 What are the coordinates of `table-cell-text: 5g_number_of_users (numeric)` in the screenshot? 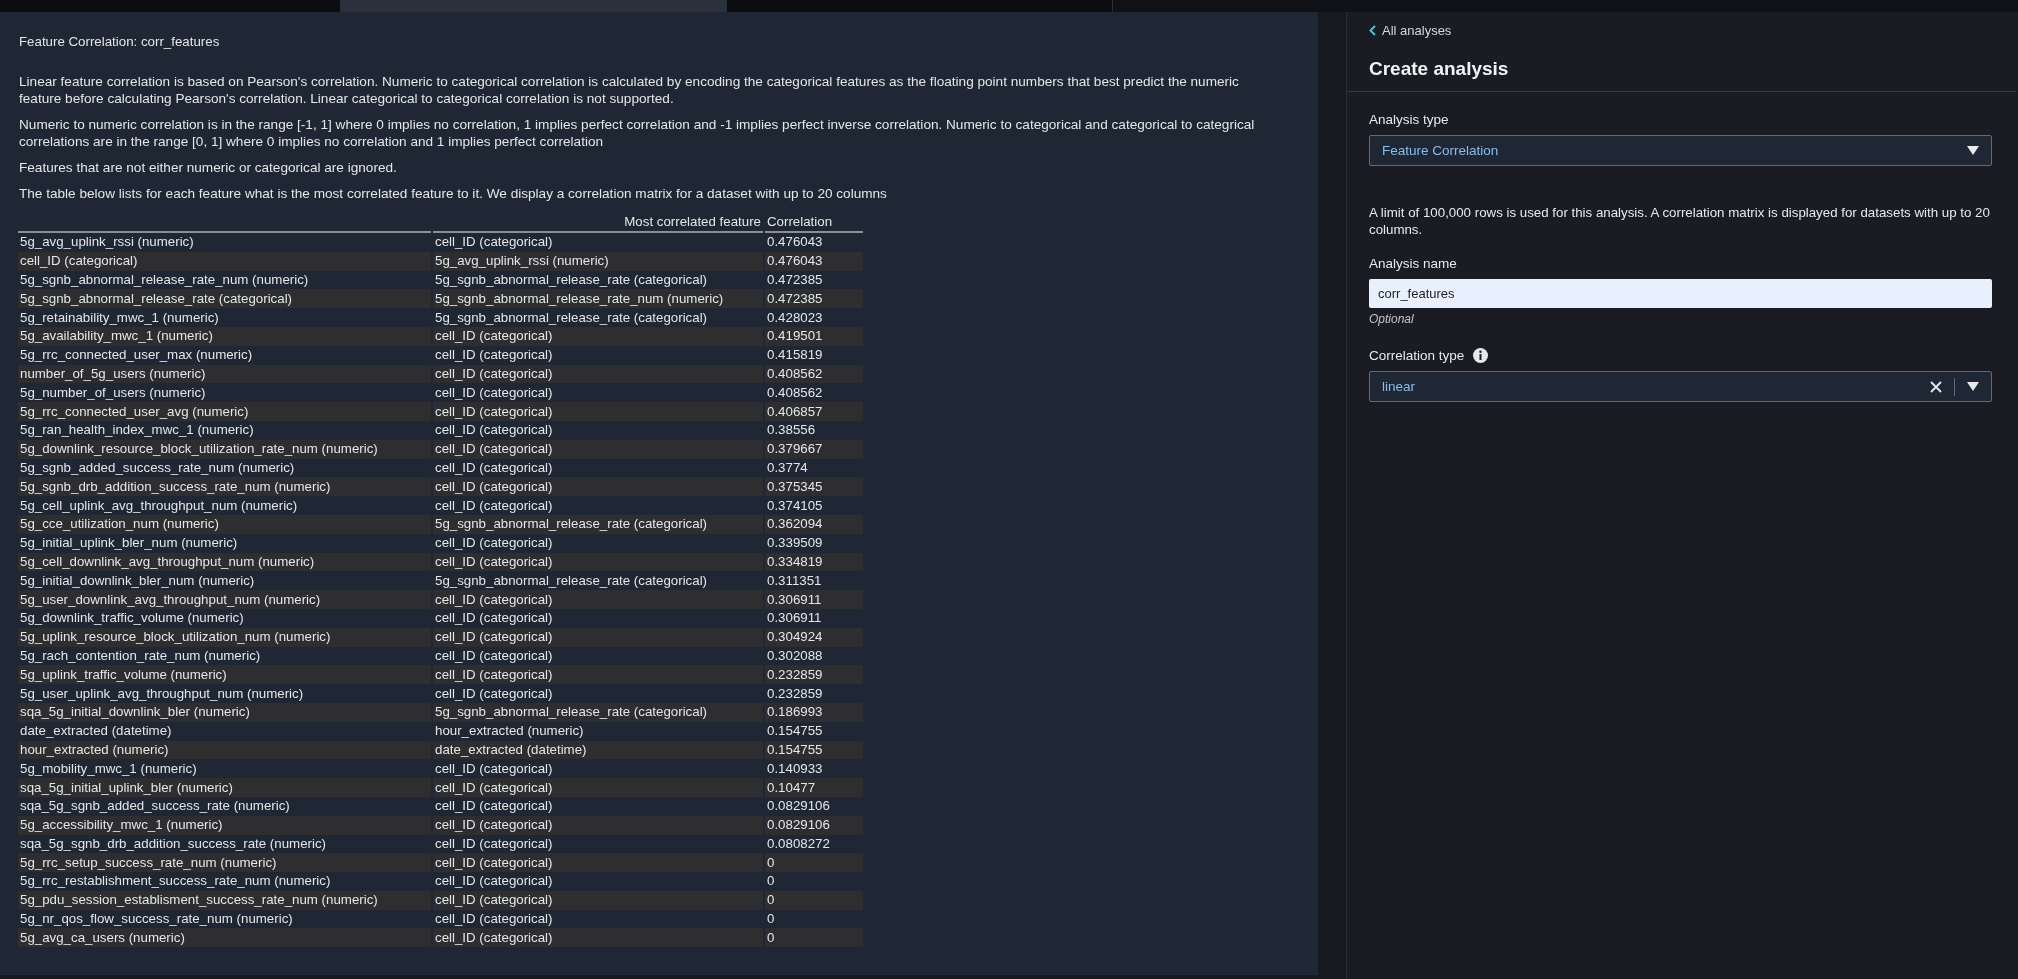 It's located at (113, 392).